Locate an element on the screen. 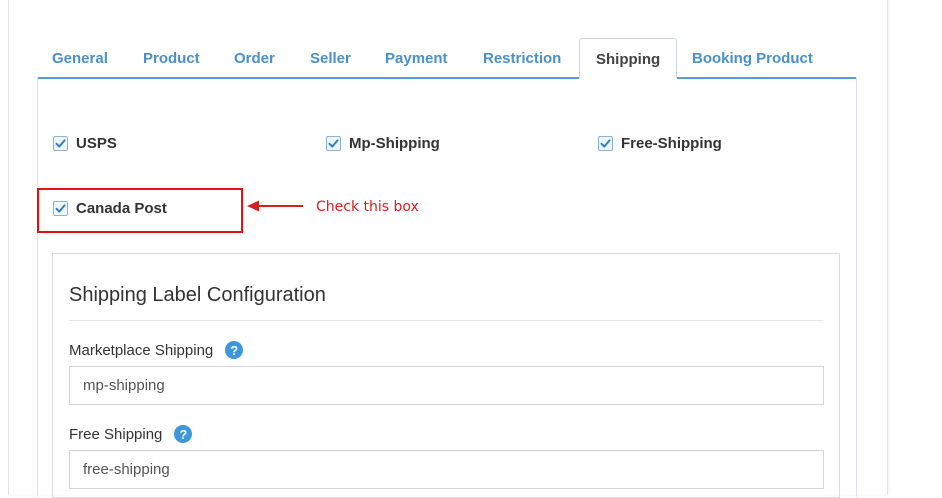 The height and width of the screenshot is (498, 942). marketplace-shipping-label: Marketplace Shipping ? is located at coordinates (156, 350).